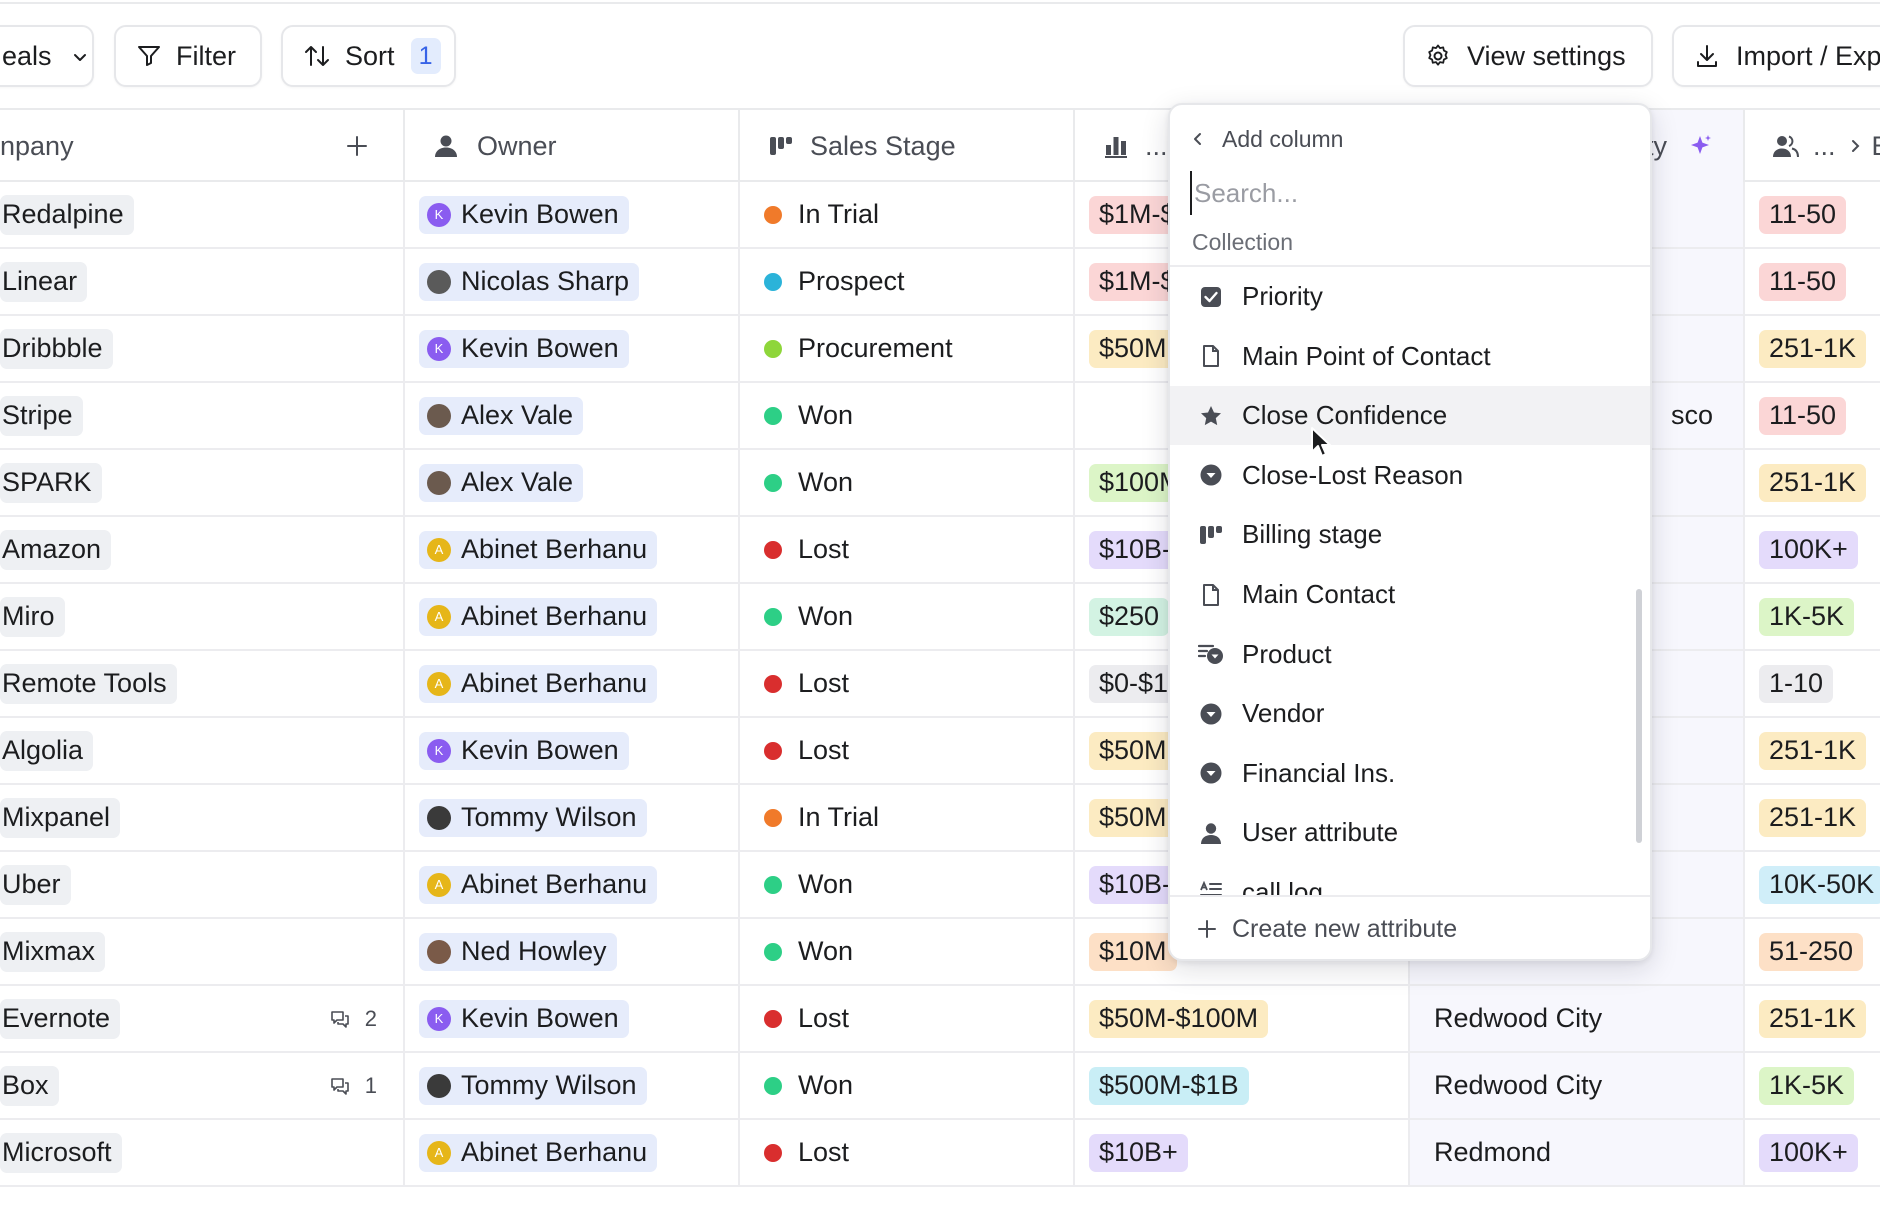 The image size is (1880, 1206). Describe the element at coordinates (202, 146) in the screenshot. I see `column-header-company: npany` at that location.